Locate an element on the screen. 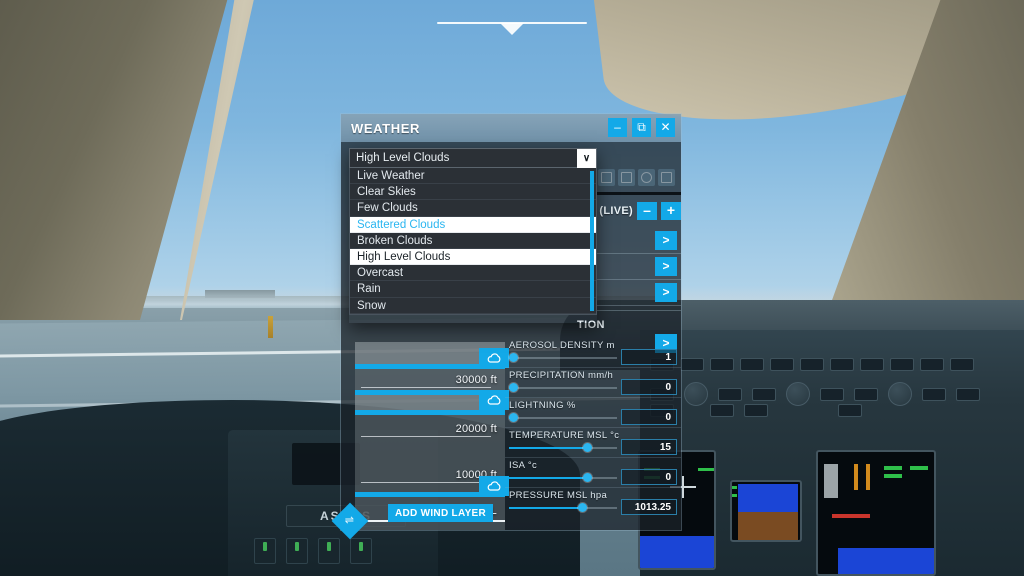 Image resolution: width=1024 pixels, height=576 pixels. dropdown-option-broken-clouds: Broken Clouds is located at coordinates (473, 241).